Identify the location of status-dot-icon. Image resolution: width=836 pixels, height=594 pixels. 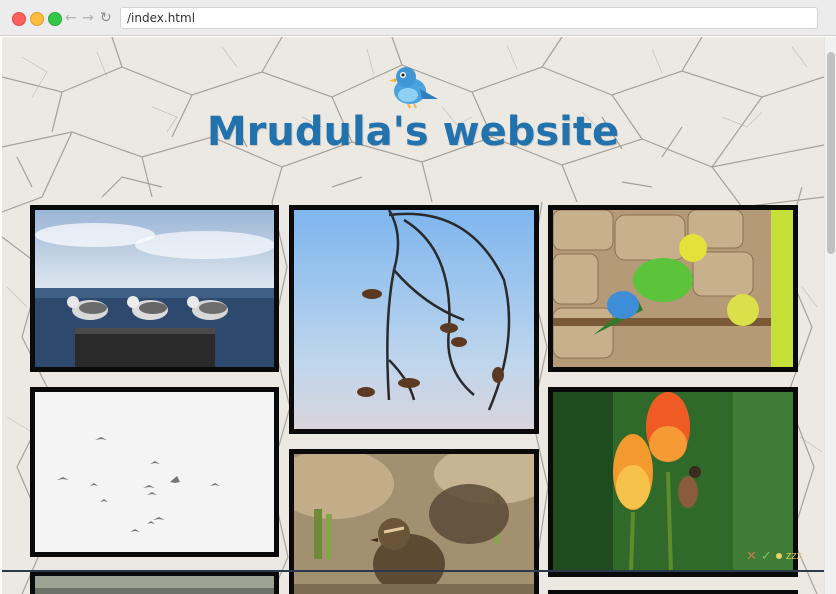
(778, 556).